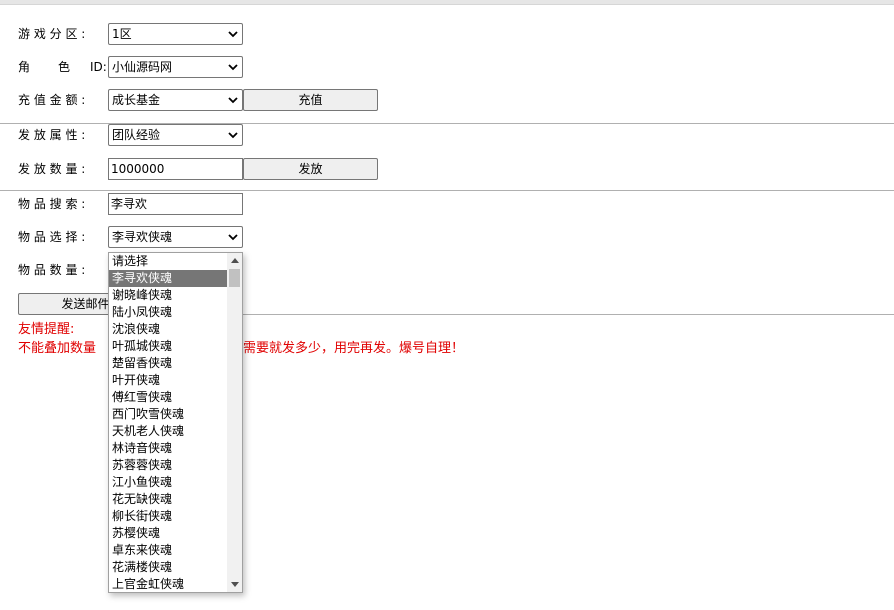 This screenshot has width=894, height=610. I want to click on scroll-down-arrow-icon, so click(235, 584).